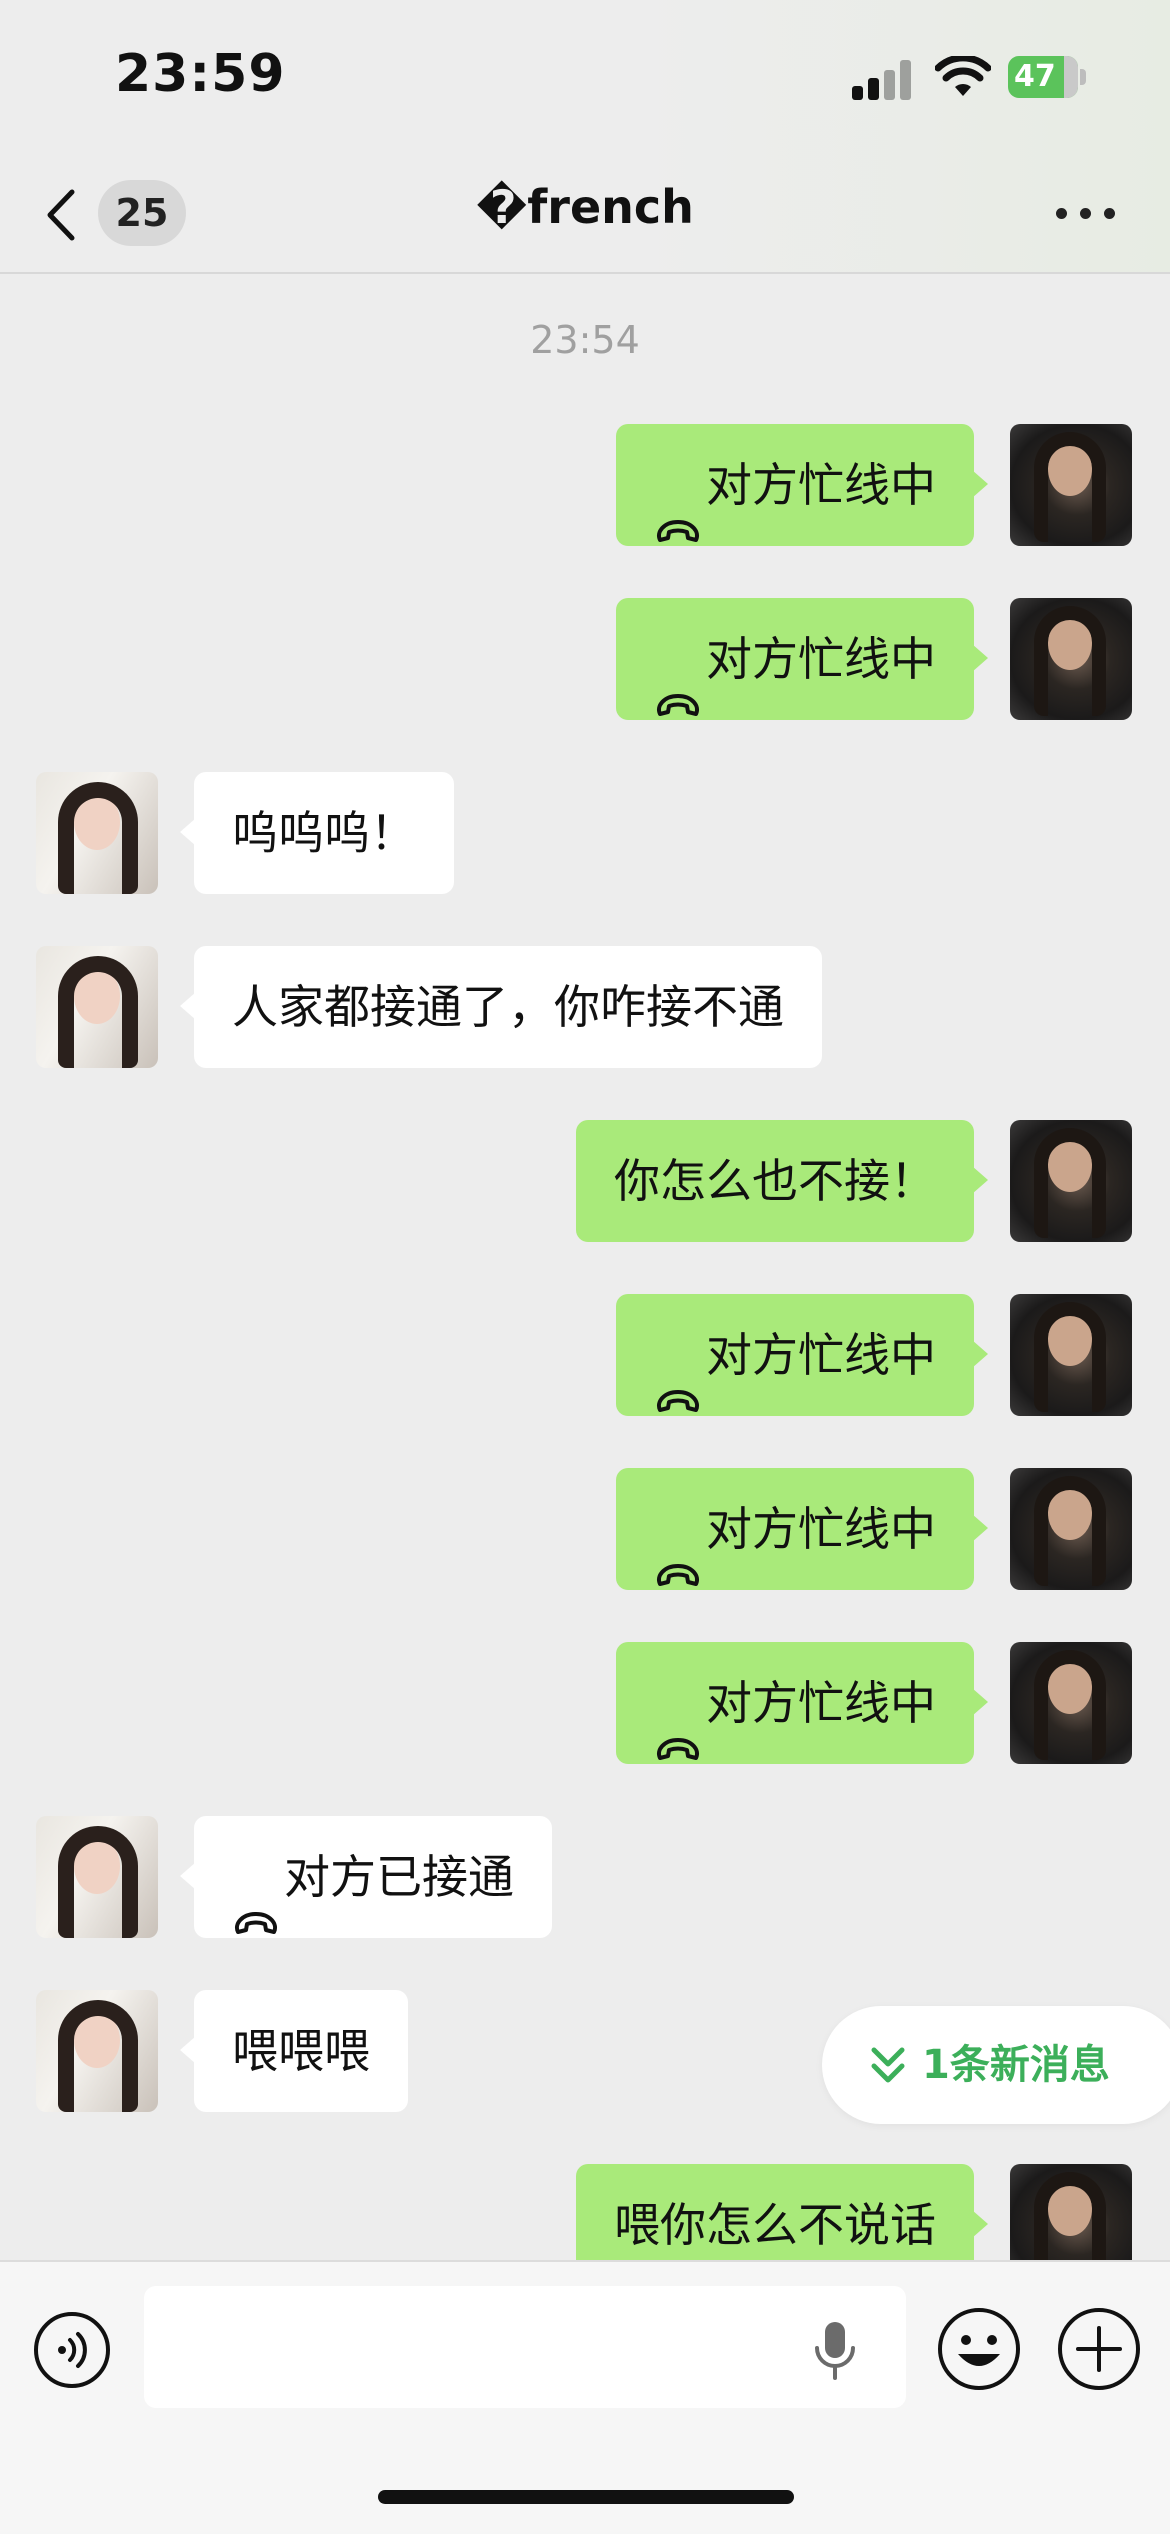  Describe the element at coordinates (508, 1007) in the screenshot. I see `message-text: 人家都接通了，你咋接不通` at that location.